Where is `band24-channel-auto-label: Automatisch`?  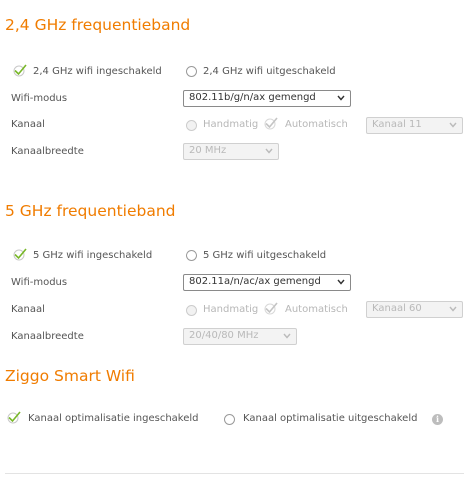
band24-channel-auto-label: Automatisch is located at coordinates (316, 124).